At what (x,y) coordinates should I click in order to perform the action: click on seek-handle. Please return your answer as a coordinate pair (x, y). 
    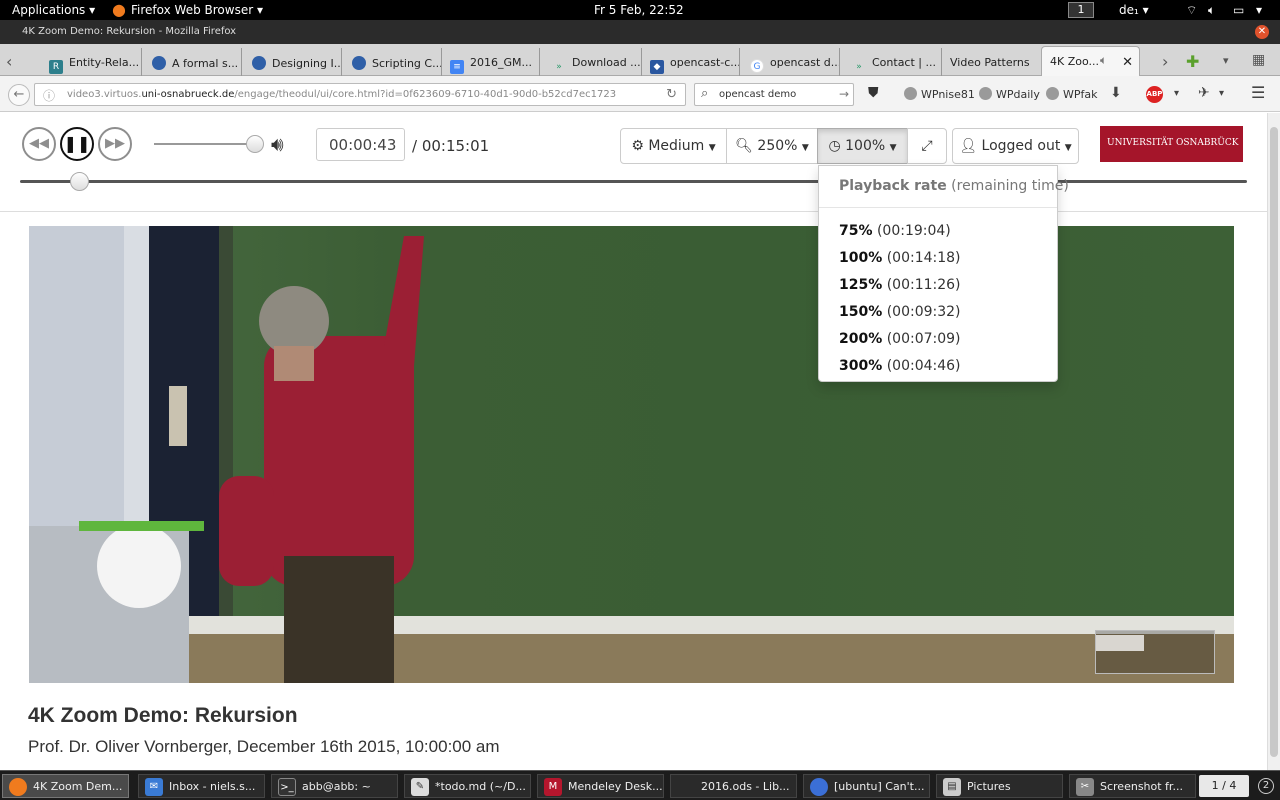
    Looking at the image, I should click on (79, 181).